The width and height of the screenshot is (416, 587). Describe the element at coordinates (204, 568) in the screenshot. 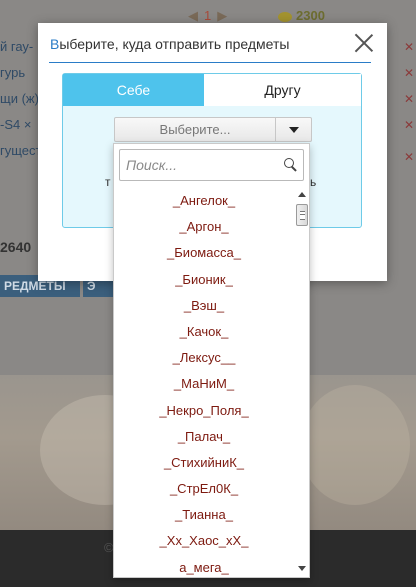

I see `dropdown-option: а_мега_` at that location.